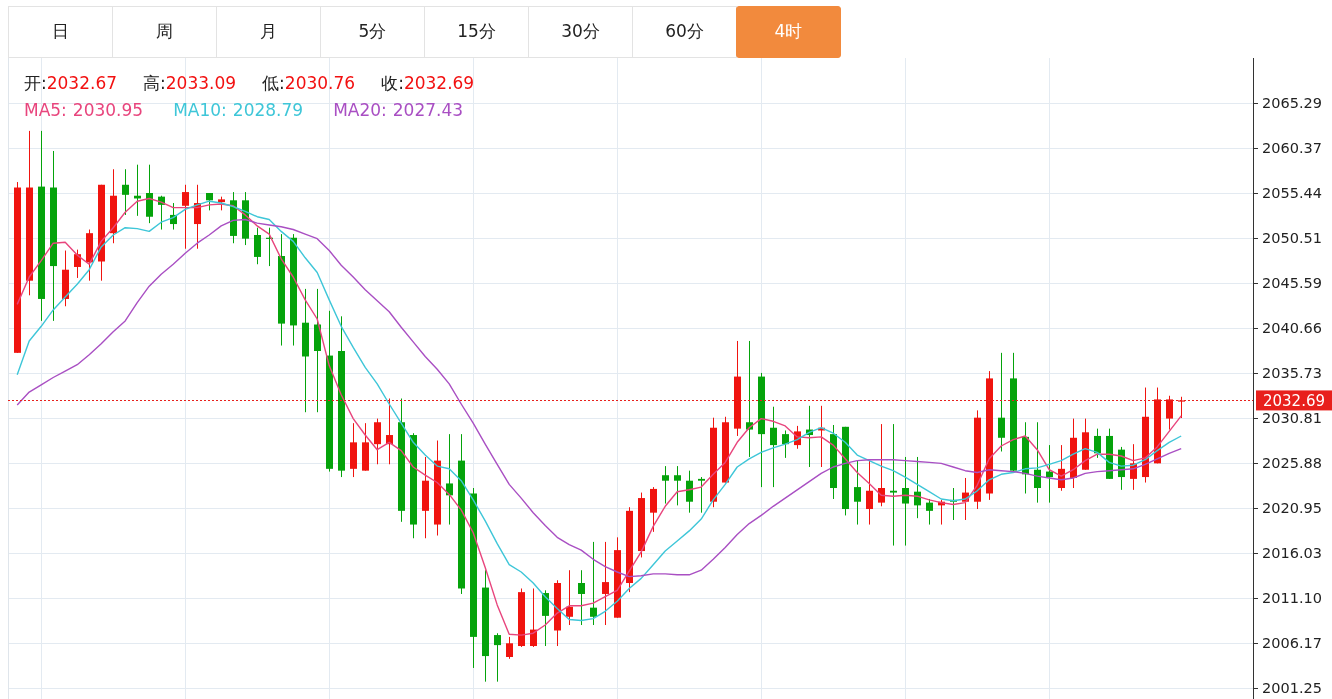  Describe the element at coordinates (1292, 508) in the screenshot. I see `price-tick-label: 2020.95` at that location.